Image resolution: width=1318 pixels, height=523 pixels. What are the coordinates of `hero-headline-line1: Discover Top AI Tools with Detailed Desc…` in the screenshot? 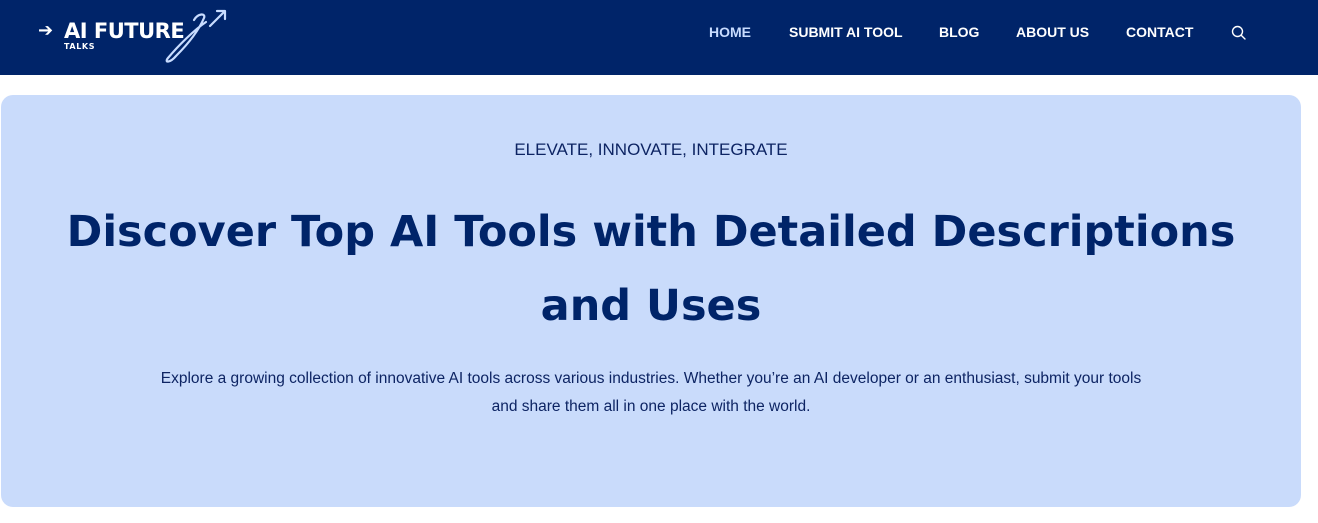 It's located at (651, 232).